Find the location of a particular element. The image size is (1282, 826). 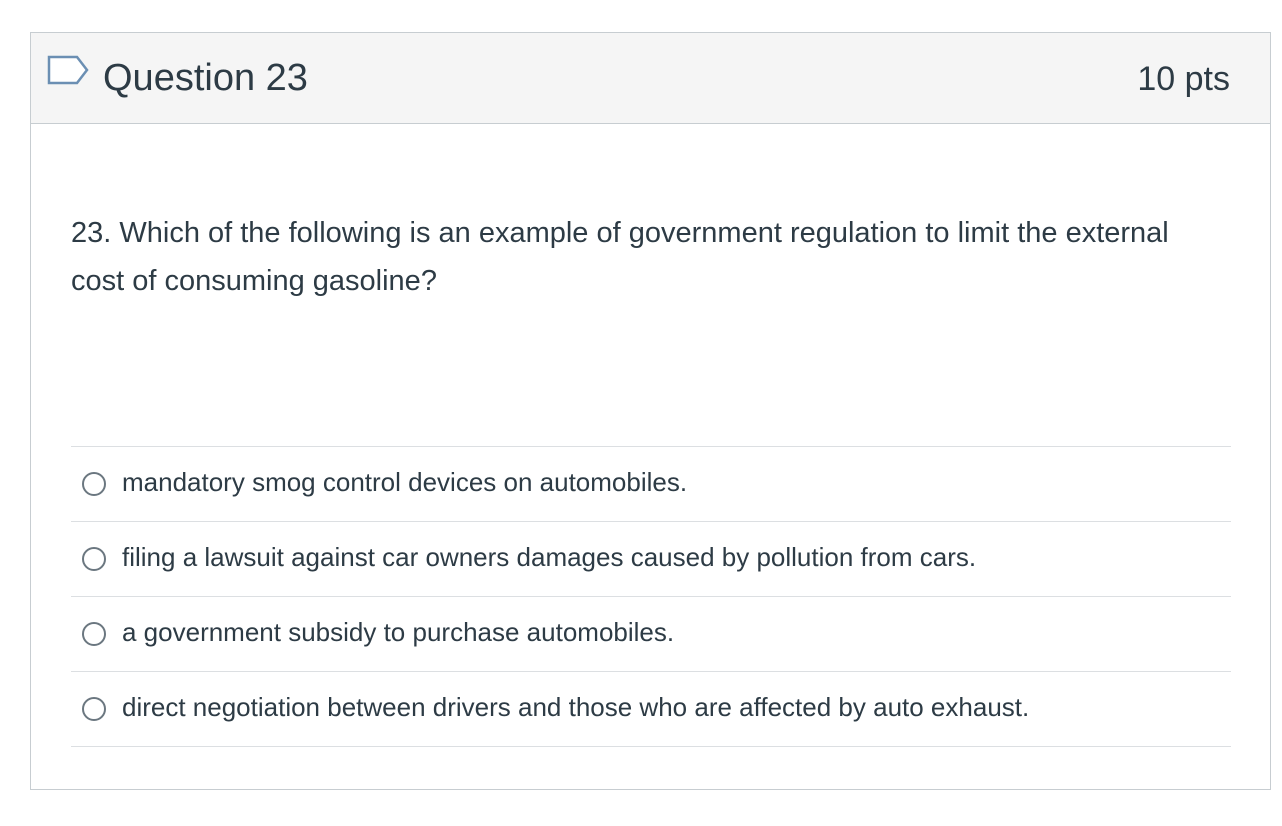

question-title: Question 23 is located at coordinates (205, 78).